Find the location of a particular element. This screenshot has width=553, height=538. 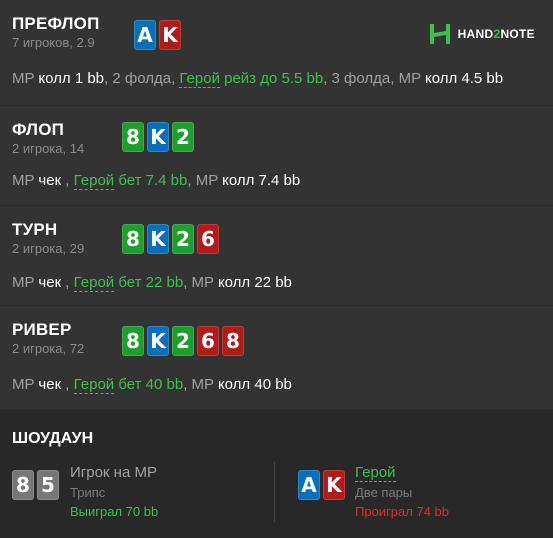

hero-result: Проиграл 74 bb is located at coordinates (402, 511).